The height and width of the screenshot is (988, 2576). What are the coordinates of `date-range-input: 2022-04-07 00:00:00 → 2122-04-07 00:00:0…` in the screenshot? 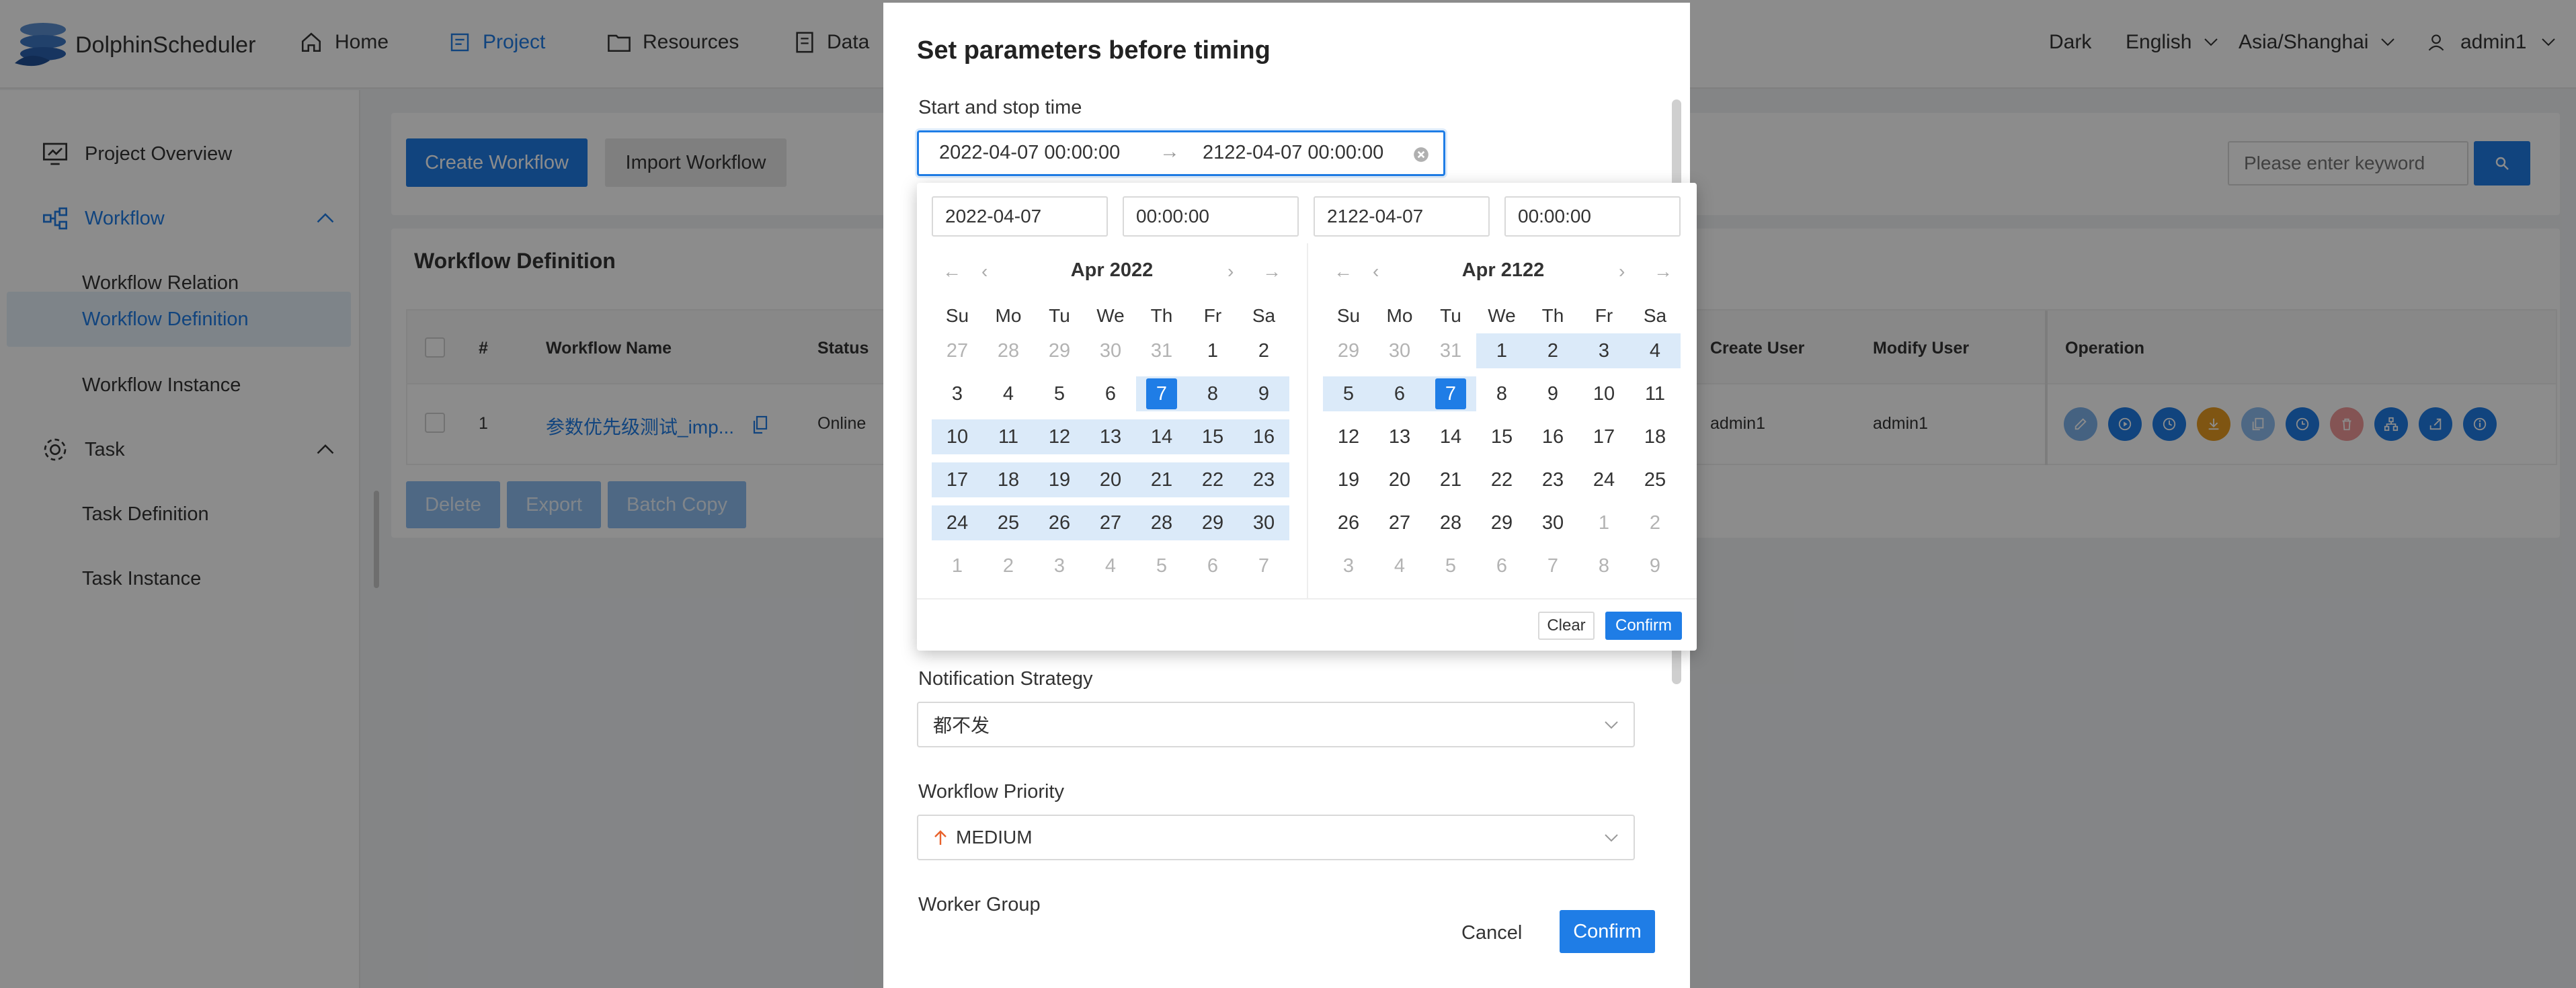 It's located at (1181, 153).